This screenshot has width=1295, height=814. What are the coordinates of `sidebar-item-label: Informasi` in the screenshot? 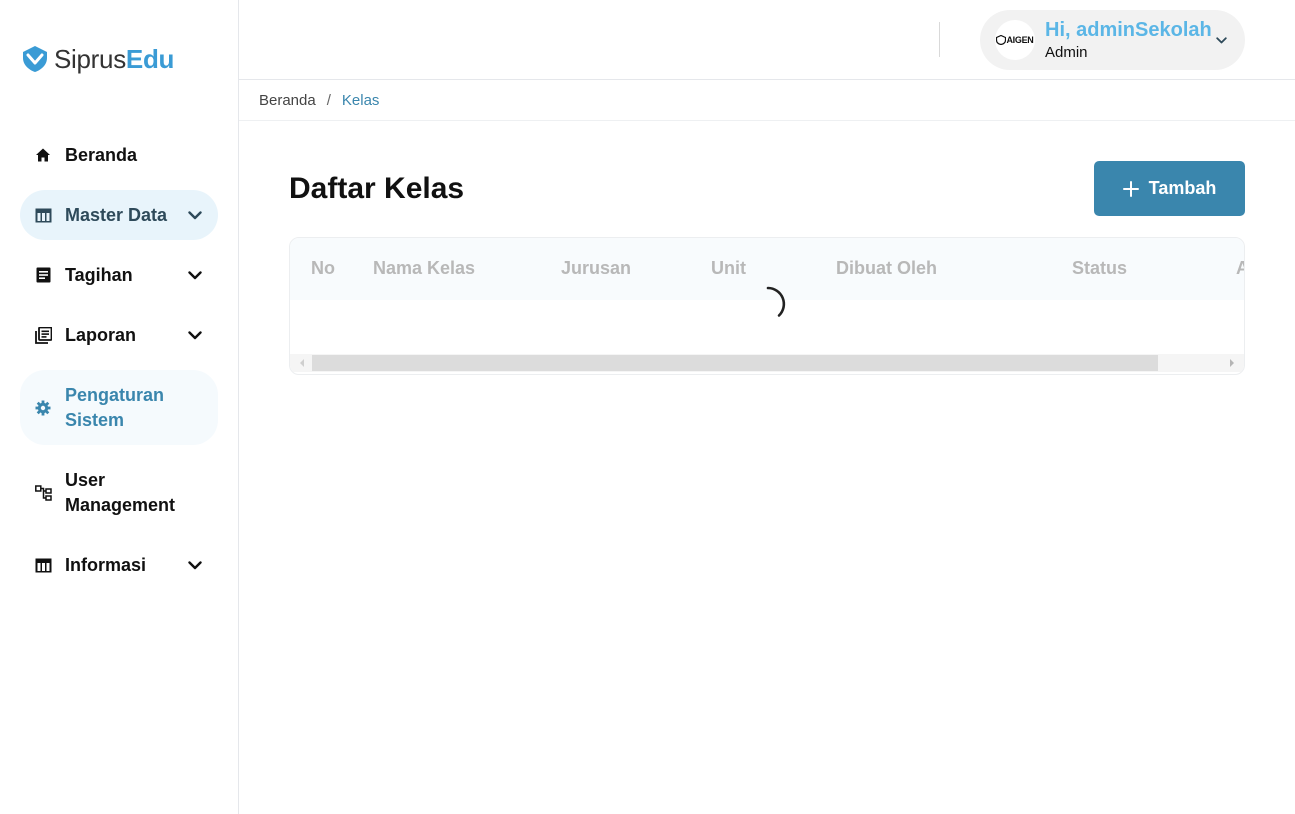 It's located at (106, 564).